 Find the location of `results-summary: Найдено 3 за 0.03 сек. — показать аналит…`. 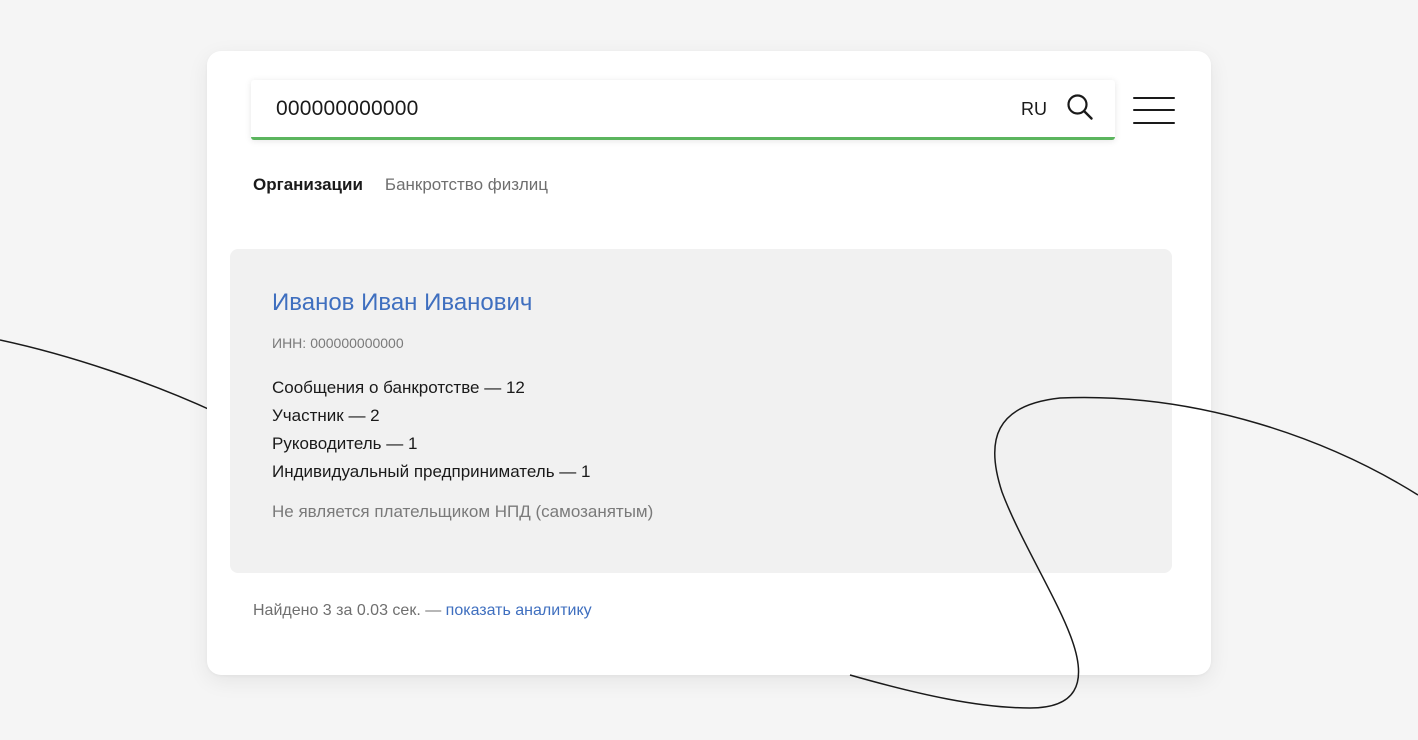

results-summary: Найдено 3 за 0.03 сек. — показать аналит… is located at coordinates (422, 611).